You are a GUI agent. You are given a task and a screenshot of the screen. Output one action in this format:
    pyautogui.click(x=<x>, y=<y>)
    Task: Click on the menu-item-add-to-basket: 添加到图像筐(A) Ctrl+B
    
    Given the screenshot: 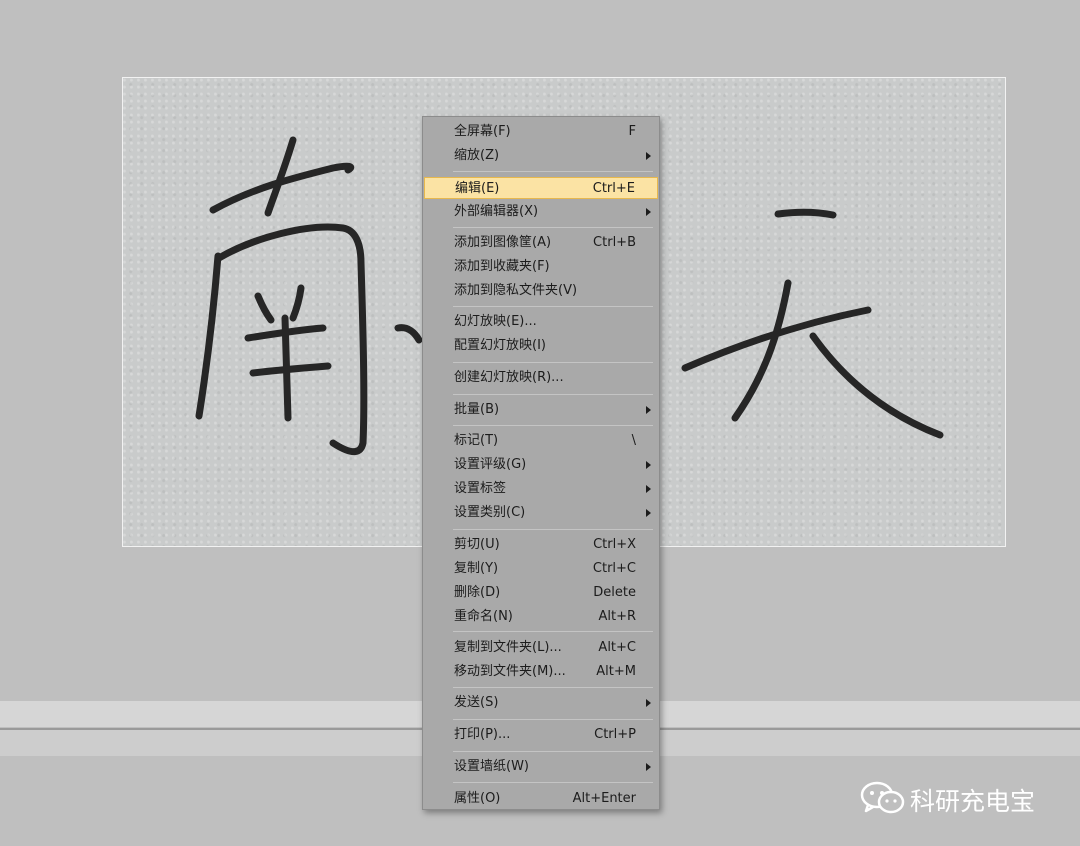 What is the action you would take?
    pyautogui.click(x=541, y=243)
    